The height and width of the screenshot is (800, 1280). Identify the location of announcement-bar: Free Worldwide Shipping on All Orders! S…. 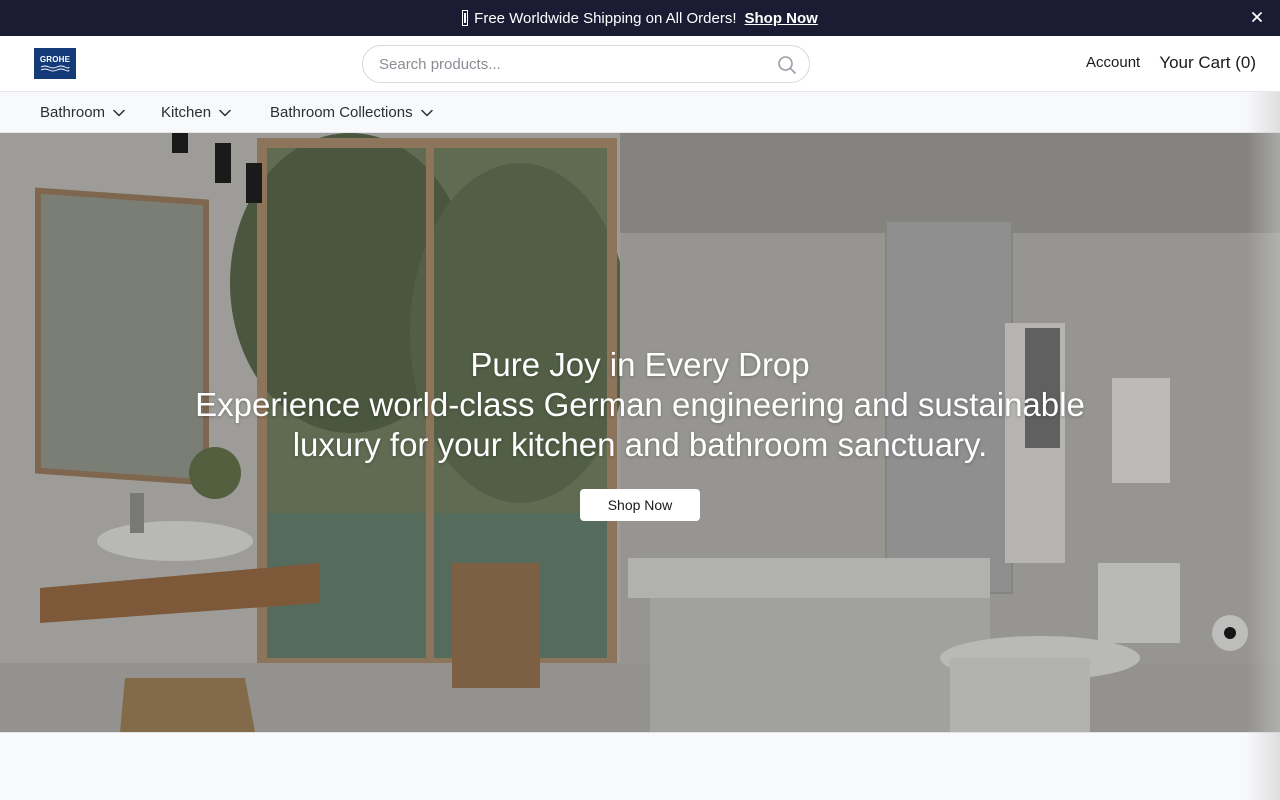
(640, 18).